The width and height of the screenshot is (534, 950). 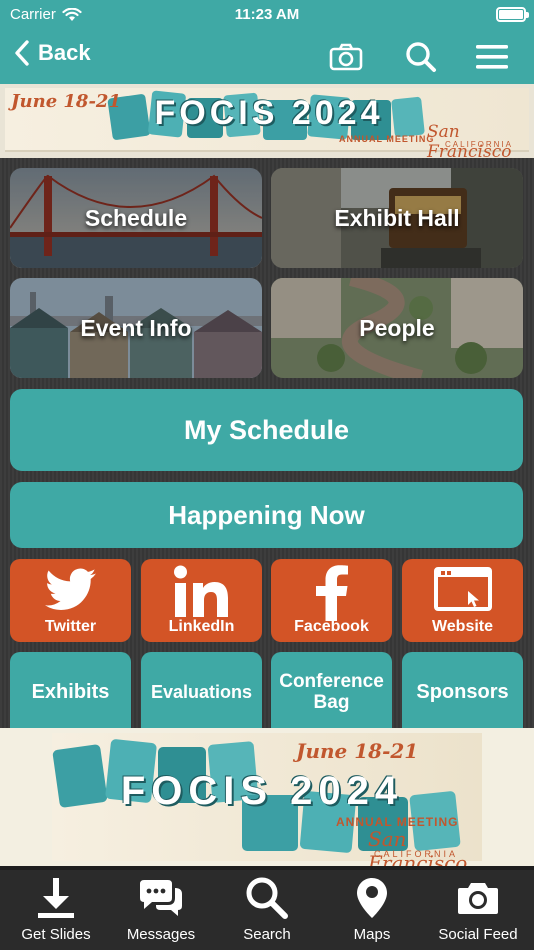 I want to click on back-button: Back, so click(x=52, y=53).